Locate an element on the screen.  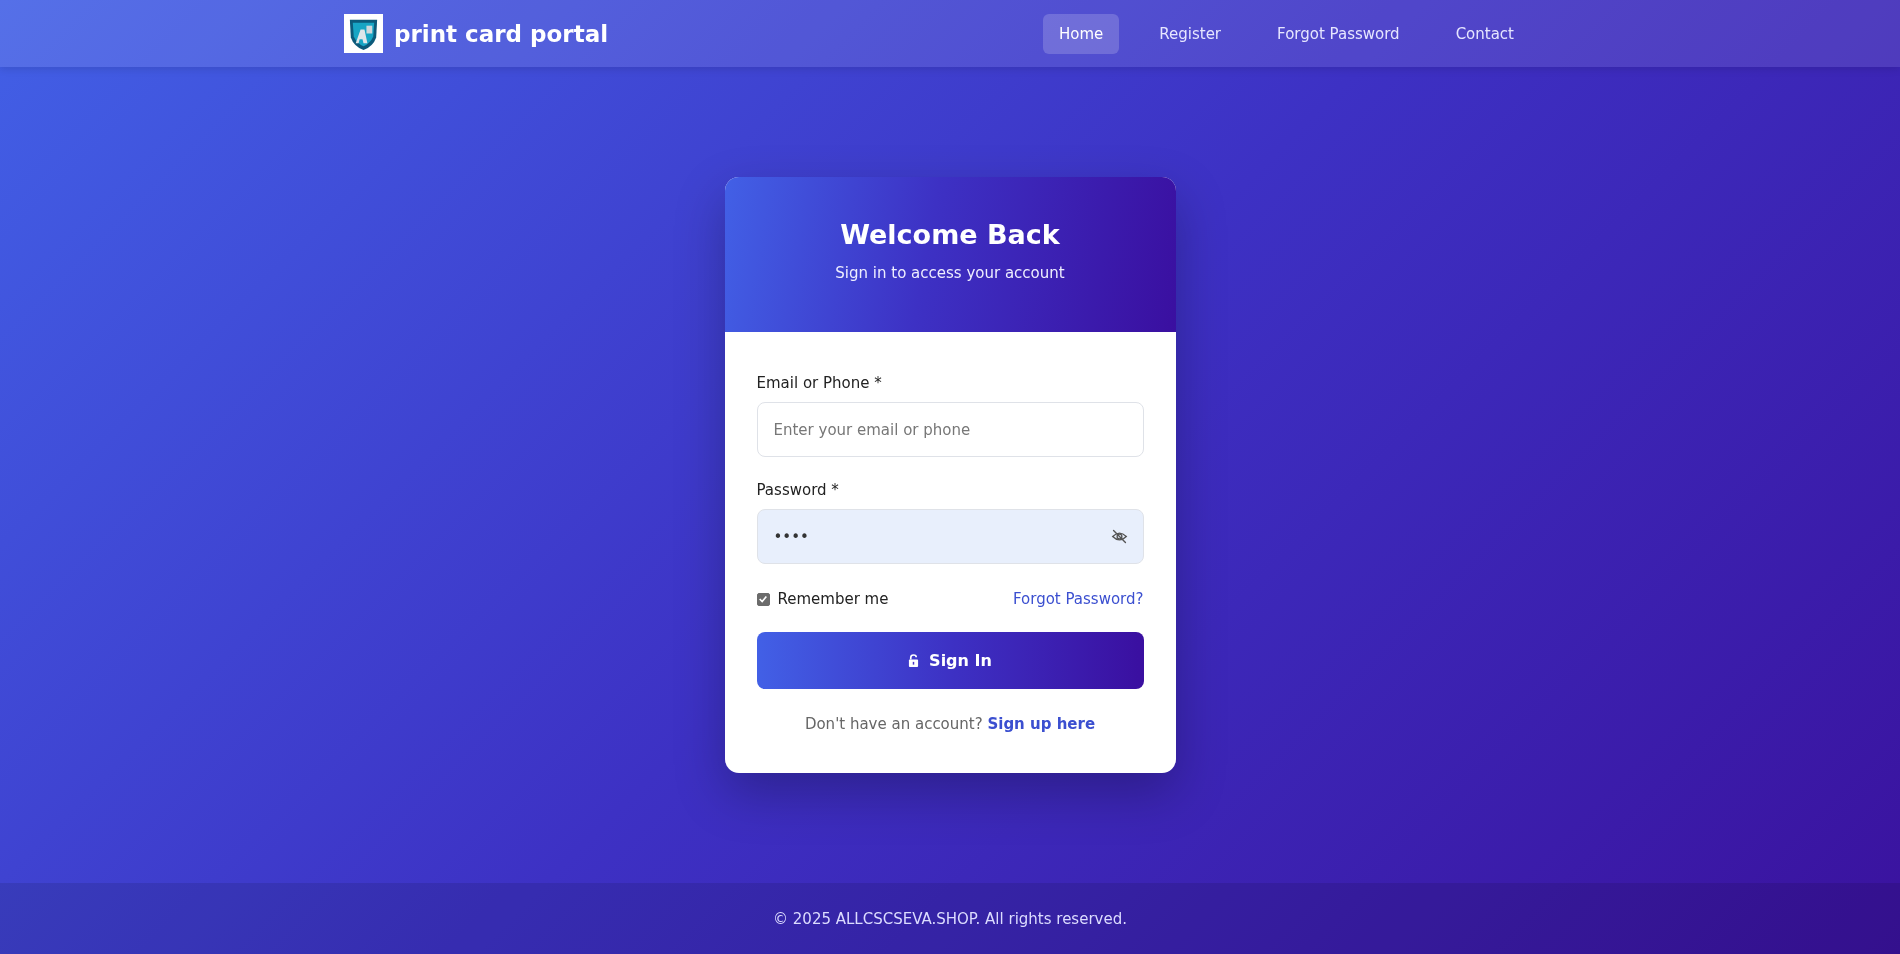
card-subtitle: Sign in to access your account is located at coordinates (950, 273).